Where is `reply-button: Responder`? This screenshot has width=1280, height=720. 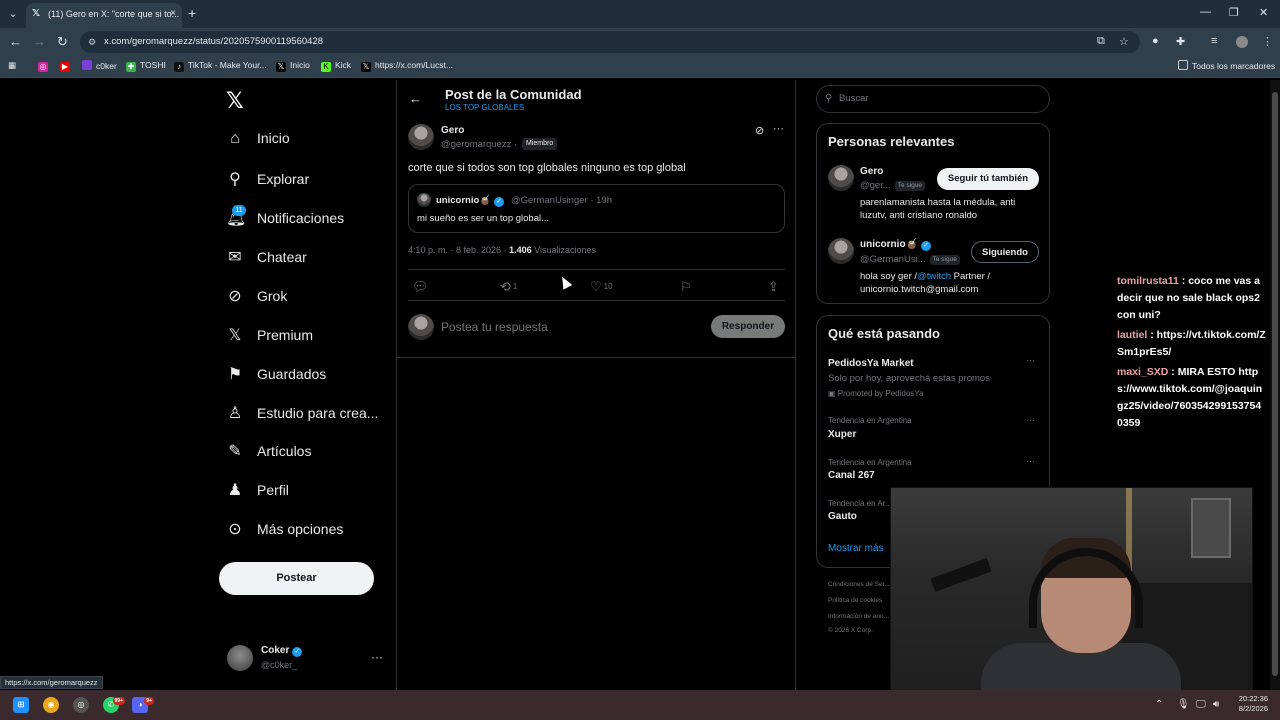
reply-button: Responder is located at coordinates (748, 326).